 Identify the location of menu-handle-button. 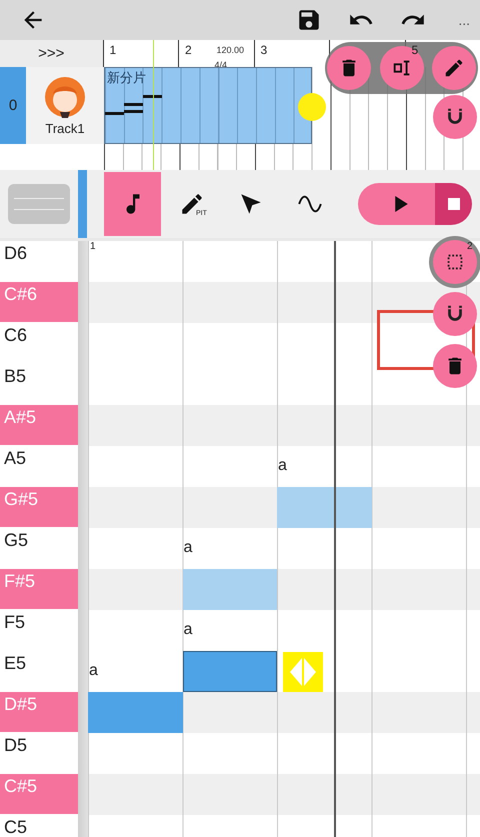
(39, 204).